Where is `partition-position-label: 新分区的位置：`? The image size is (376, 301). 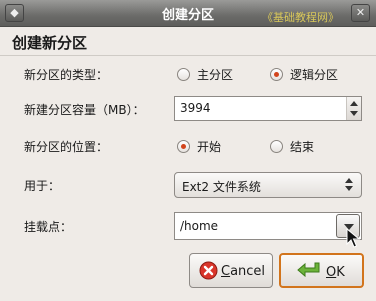
partition-position-label: 新分区的位置： is located at coordinates (66, 147).